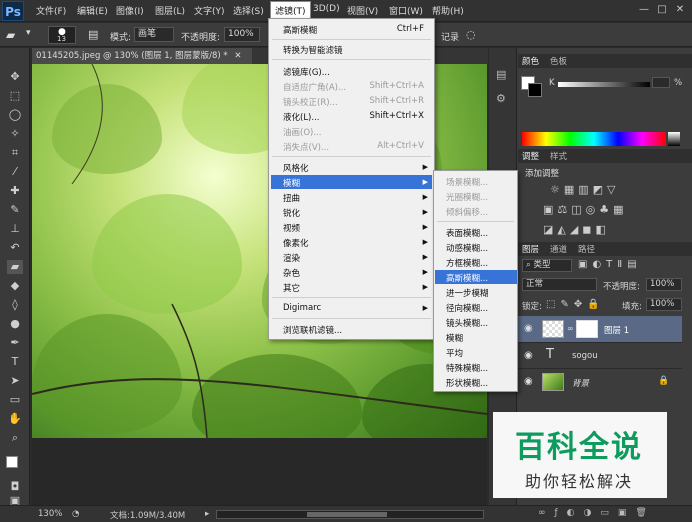 This screenshot has width=692, height=522. I want to click on tab-layers: 图层, so click(530, 249).